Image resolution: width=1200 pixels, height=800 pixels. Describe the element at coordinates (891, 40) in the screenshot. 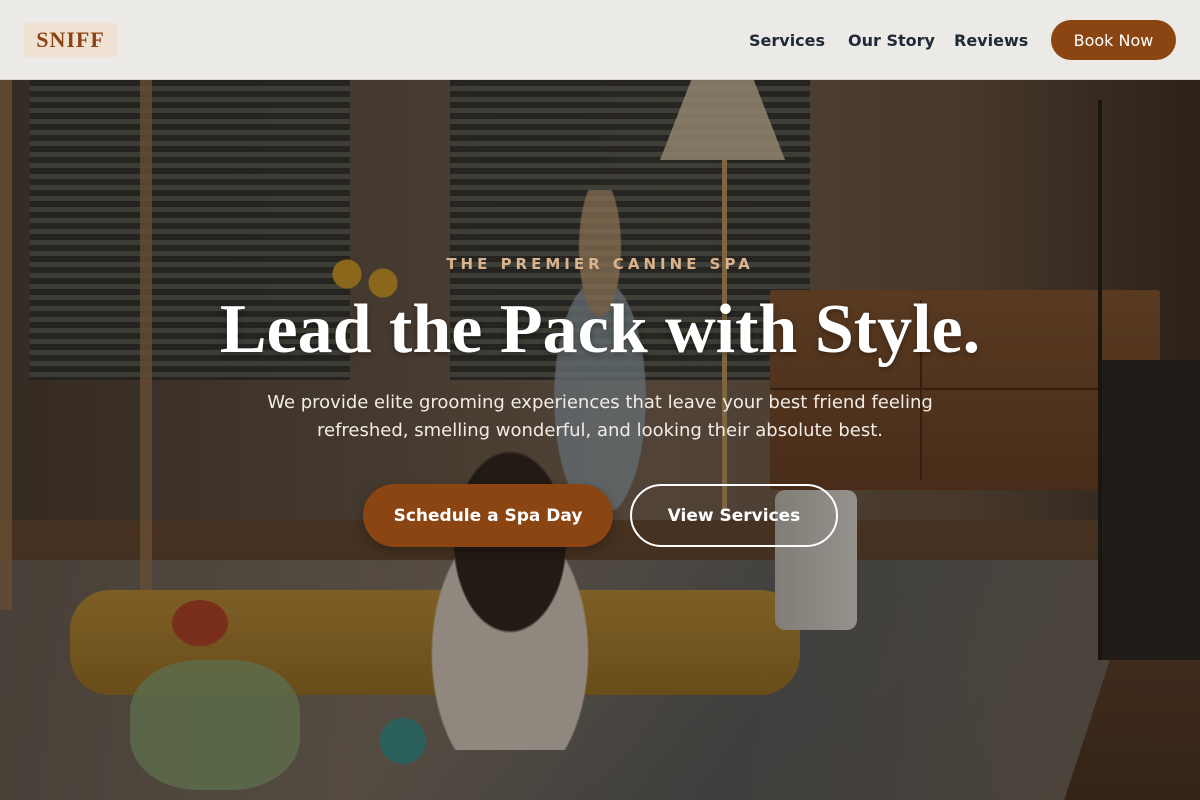

I see `nav-link-our-story: Our Story` at that location.